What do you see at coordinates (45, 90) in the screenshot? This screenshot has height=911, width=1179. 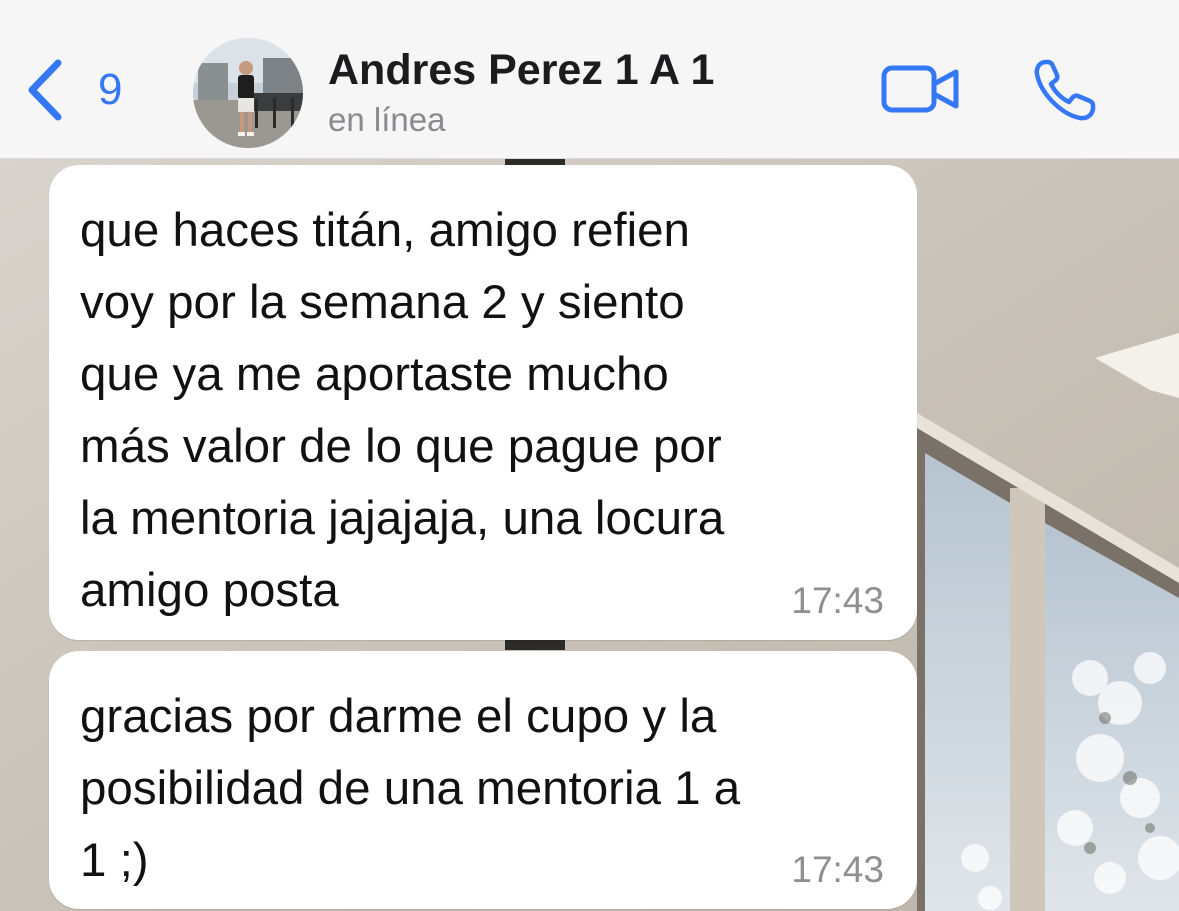 I see `chevron-left-icon` at bounding box center [45, 90].